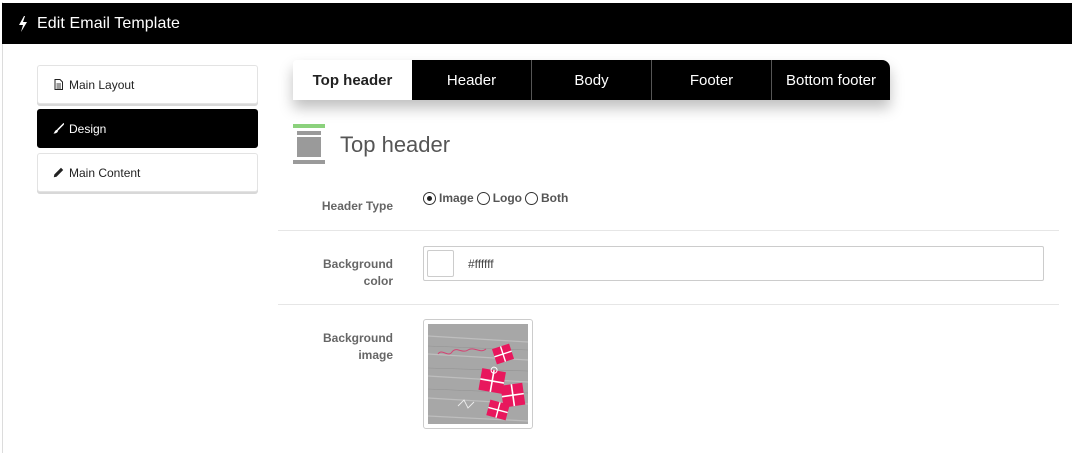 The image size is (1072, 453). I want to click on gift-boxes-image, so click(478, 374).